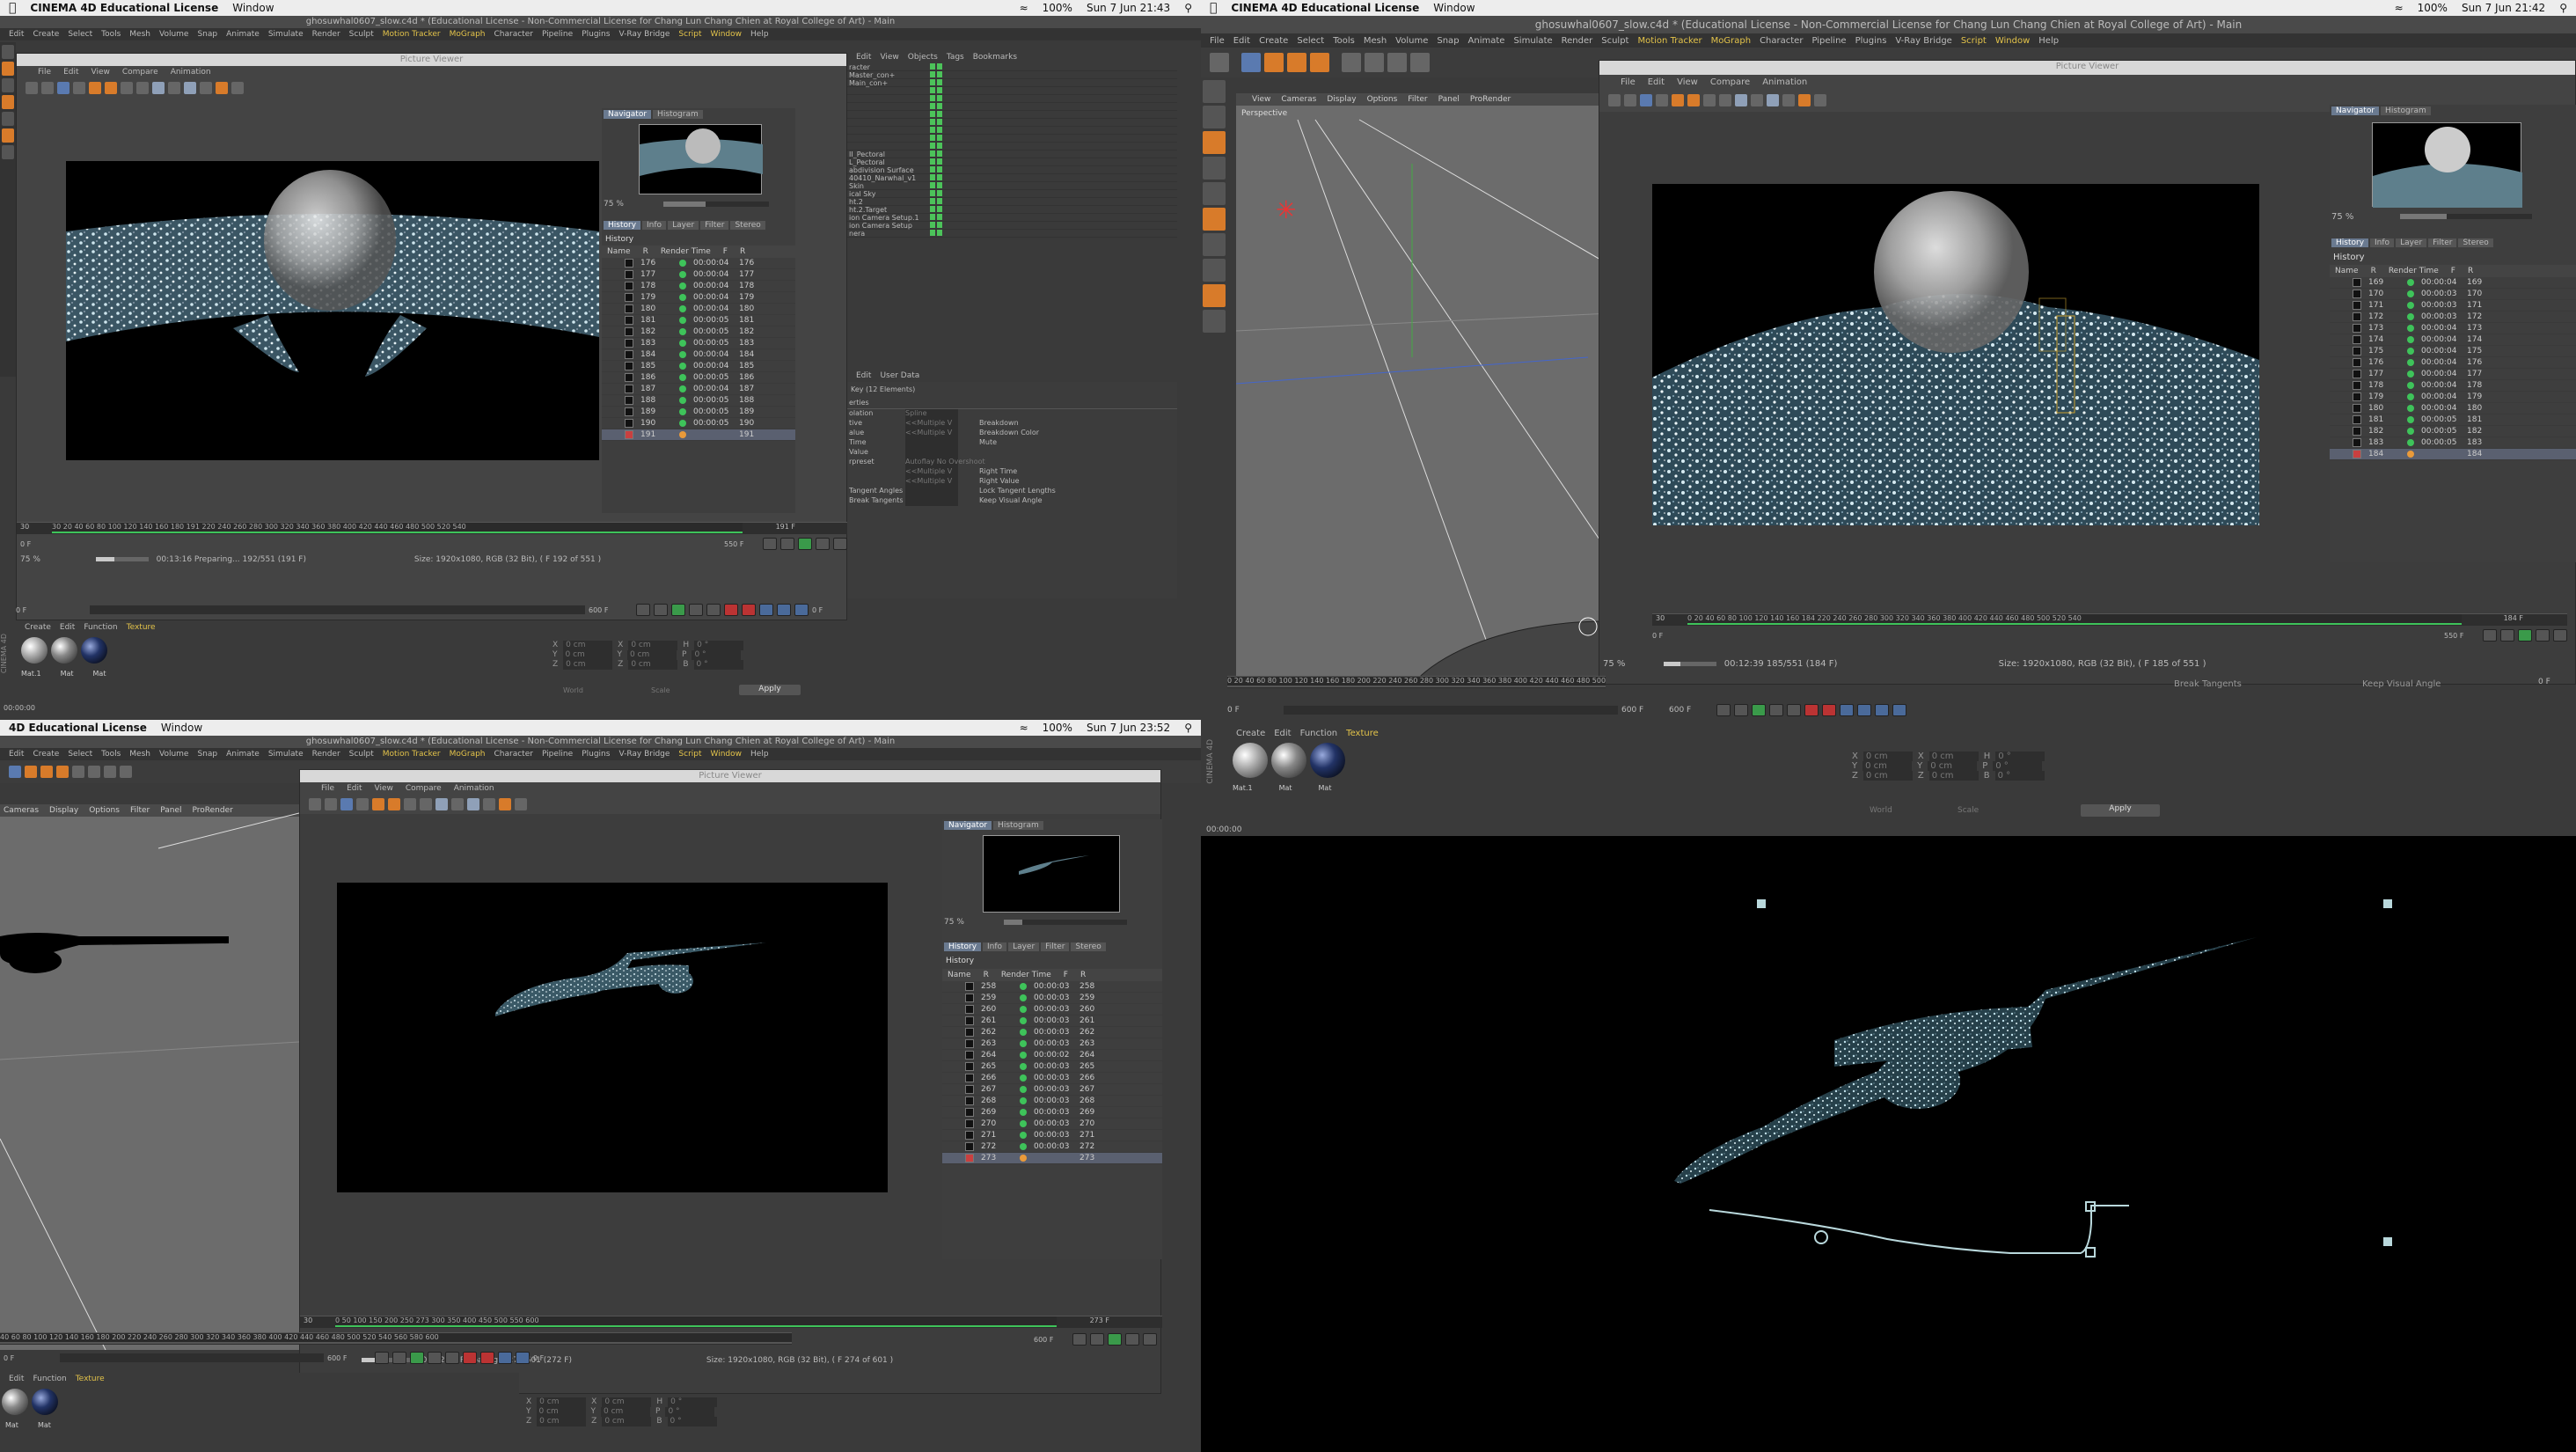  I want to click on coord-field: 0 °, so click(692, 1422).